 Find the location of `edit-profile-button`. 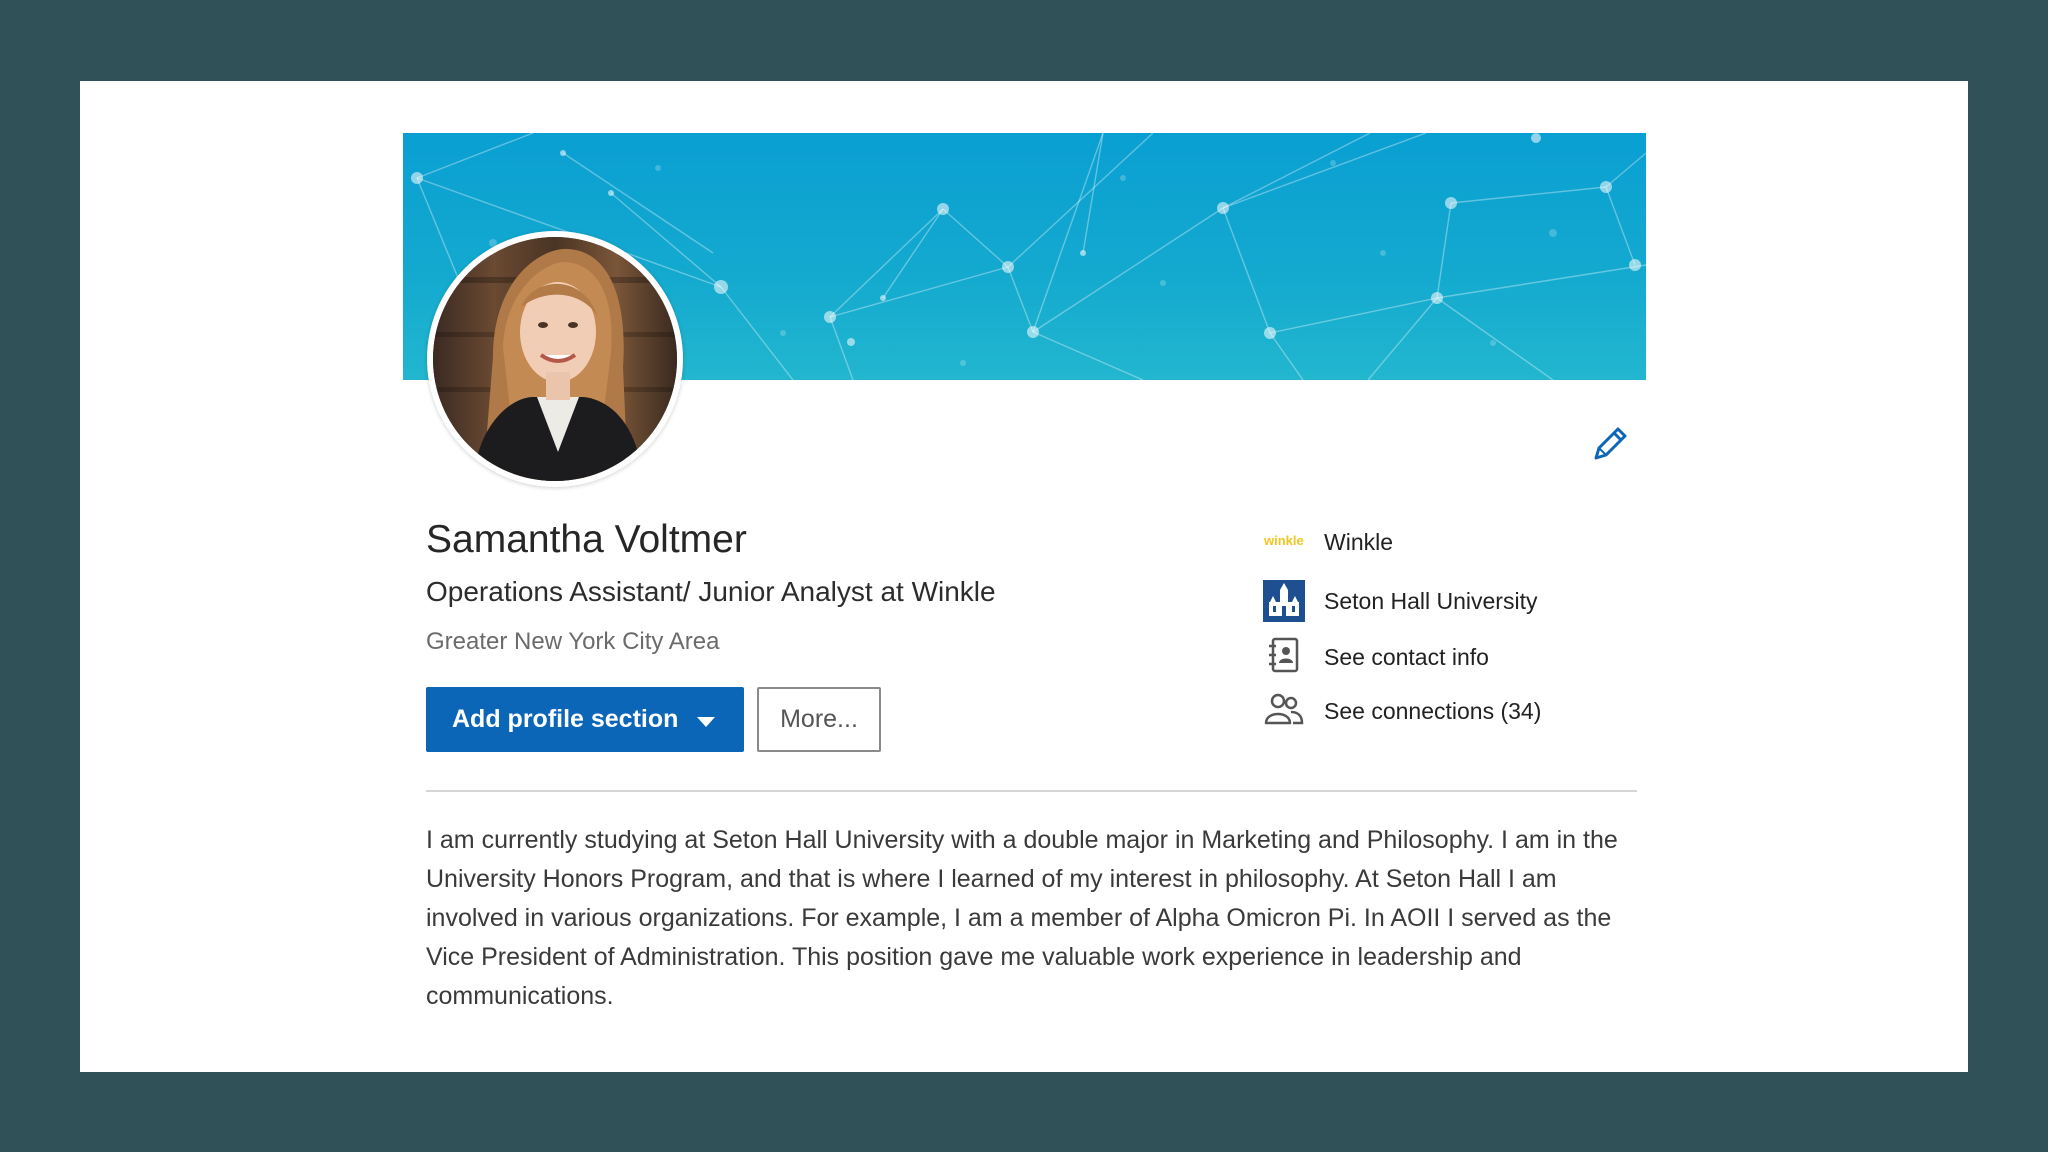

edit-profile-button is located at coordinates (1610, 444).